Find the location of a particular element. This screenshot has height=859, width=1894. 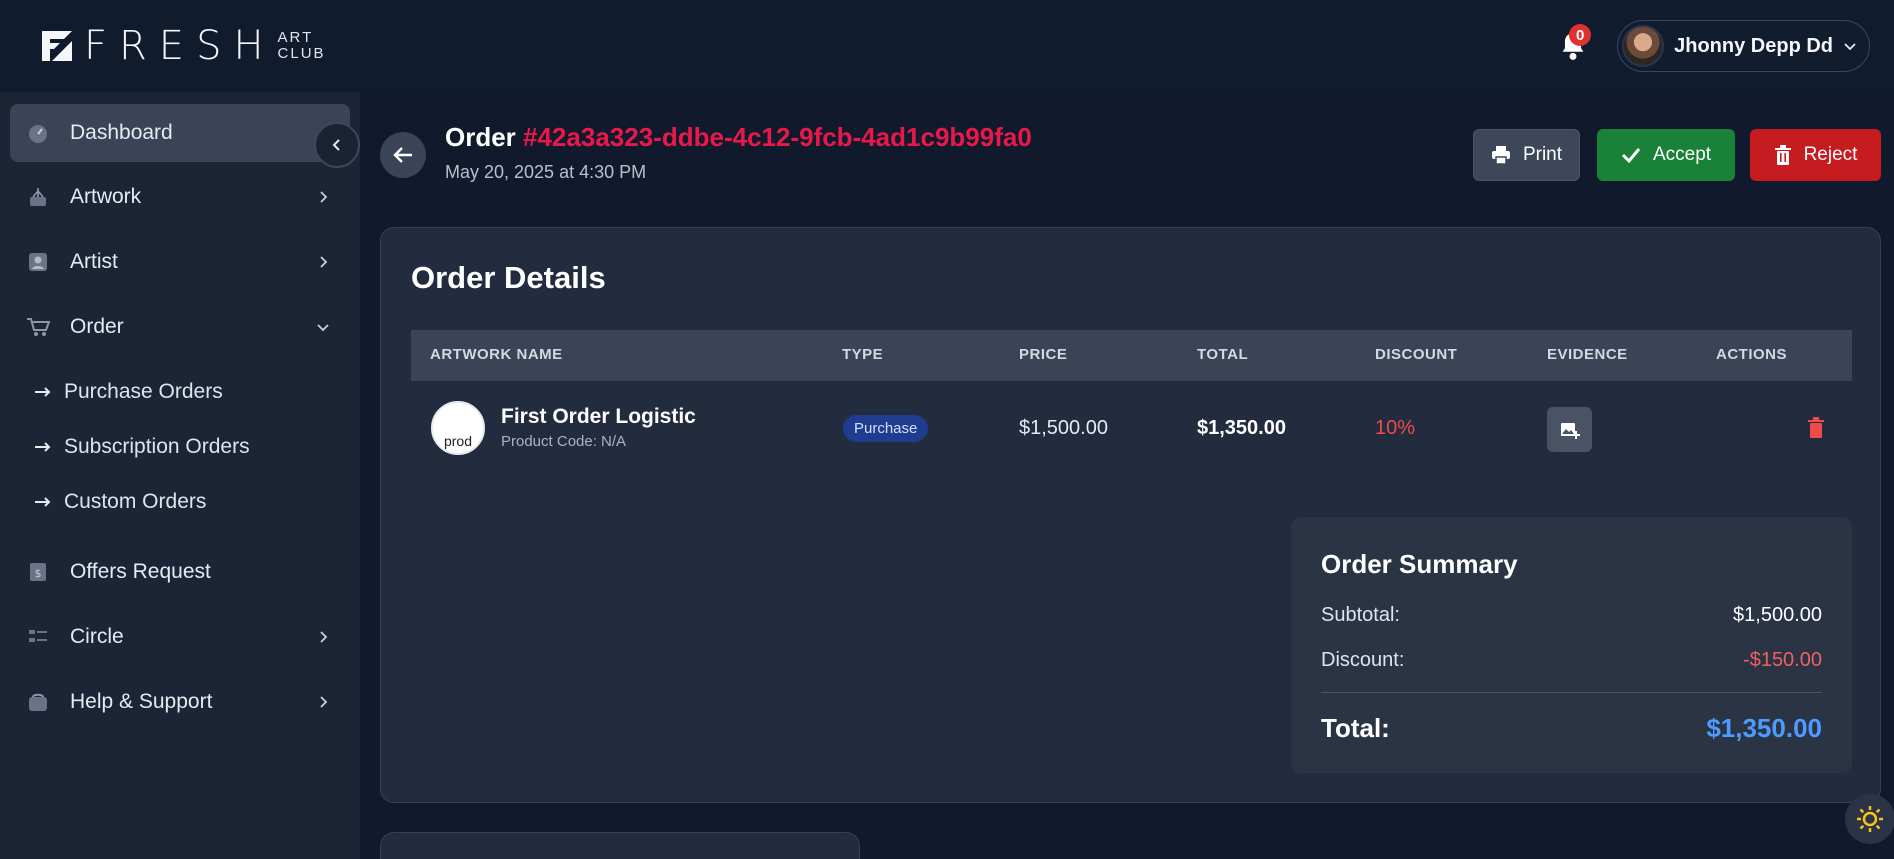

list-icon is located at coordinates (38, 637).